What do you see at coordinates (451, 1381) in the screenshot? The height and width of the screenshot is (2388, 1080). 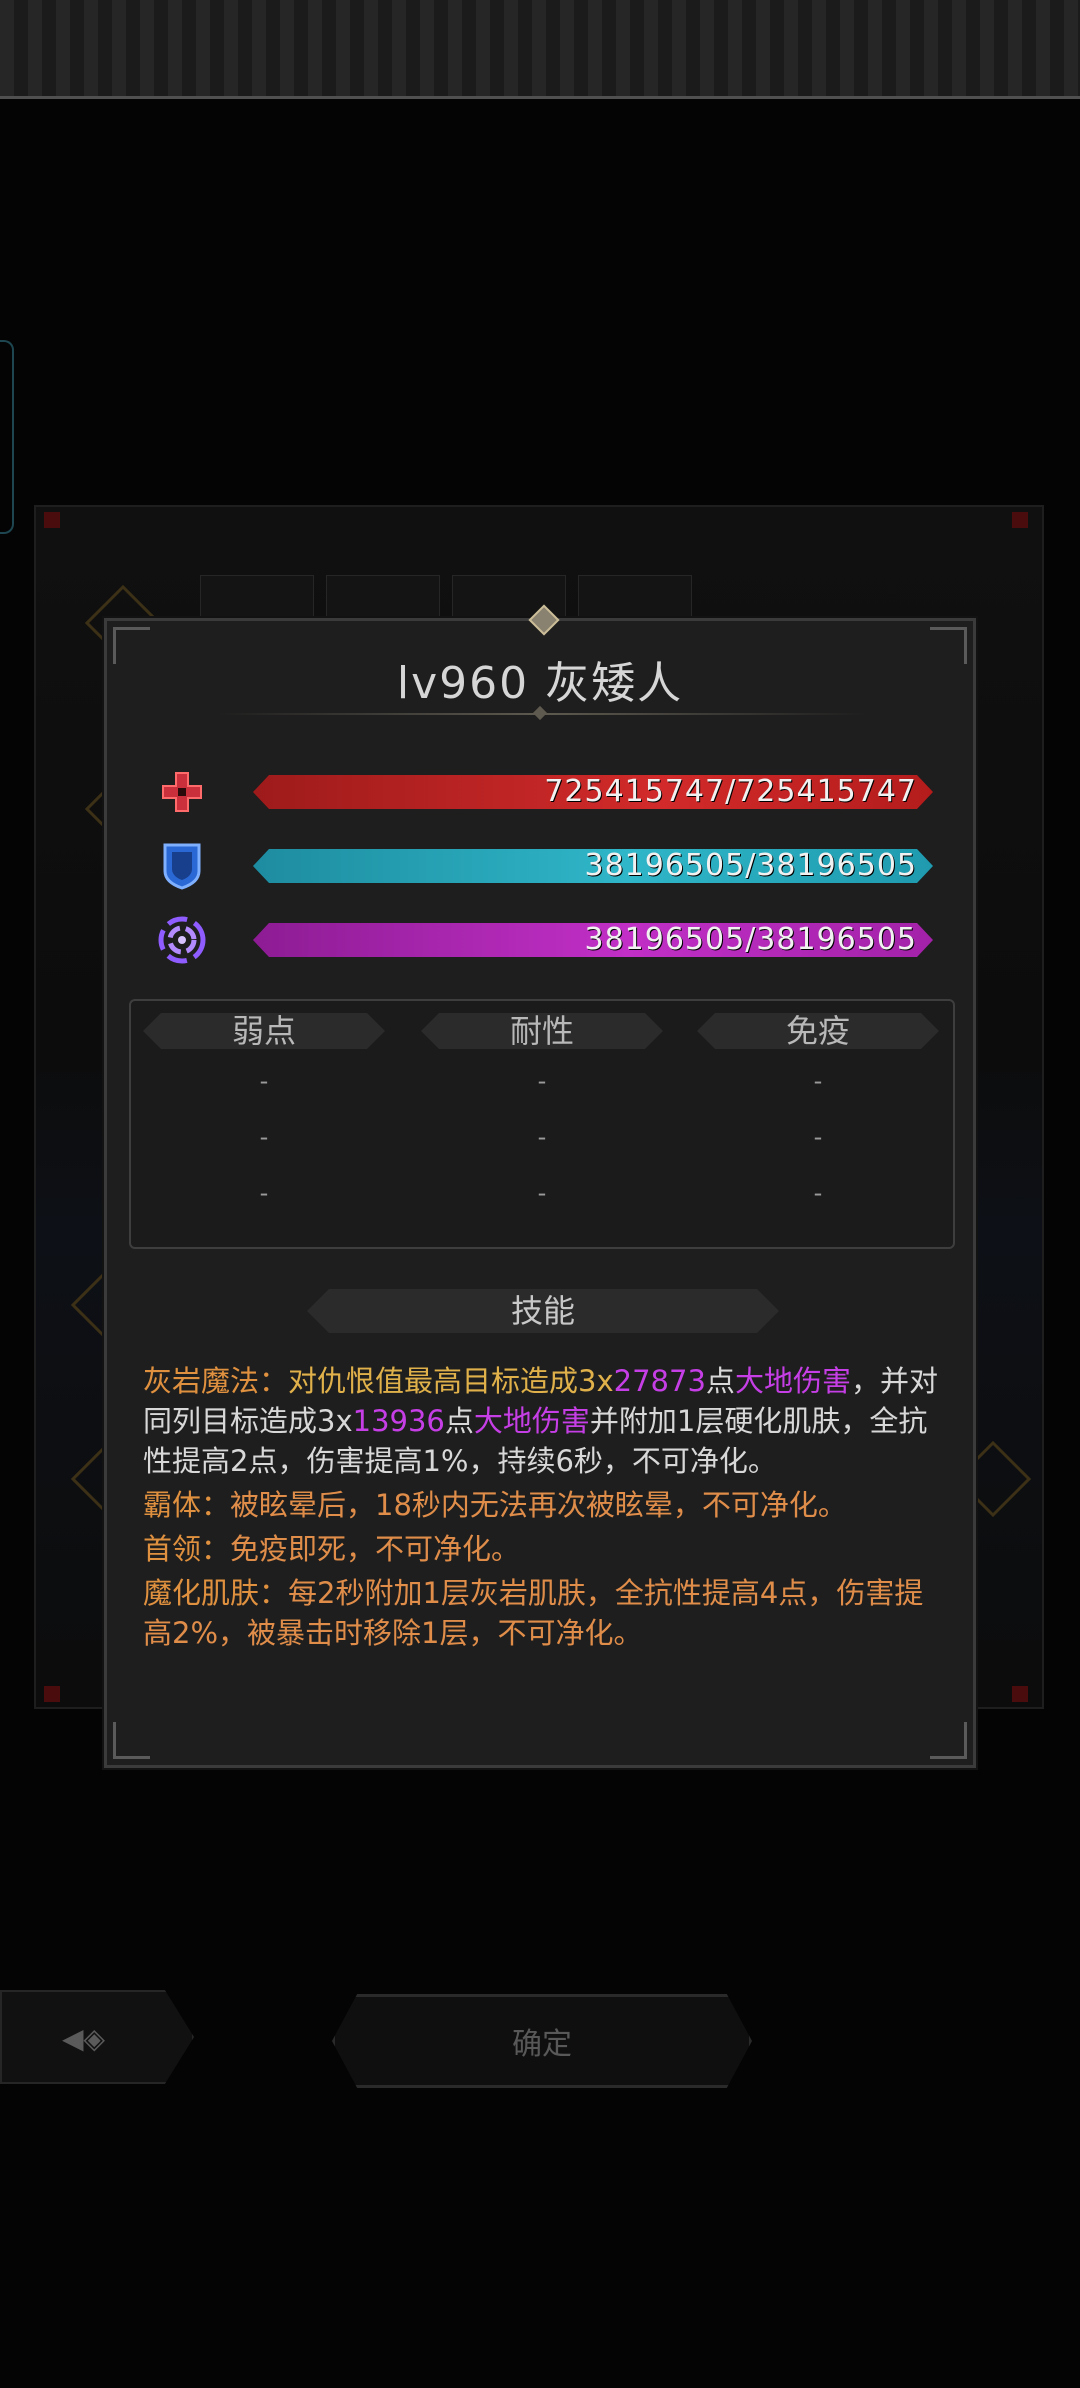 I see `skill-text: 对仇恨值最高目标造成3x` at bounding box center [451, 1381].